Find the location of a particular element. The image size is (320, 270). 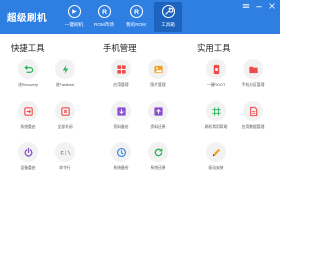

tile-app-management: 应用管理 is located at coordinates (121, 73).